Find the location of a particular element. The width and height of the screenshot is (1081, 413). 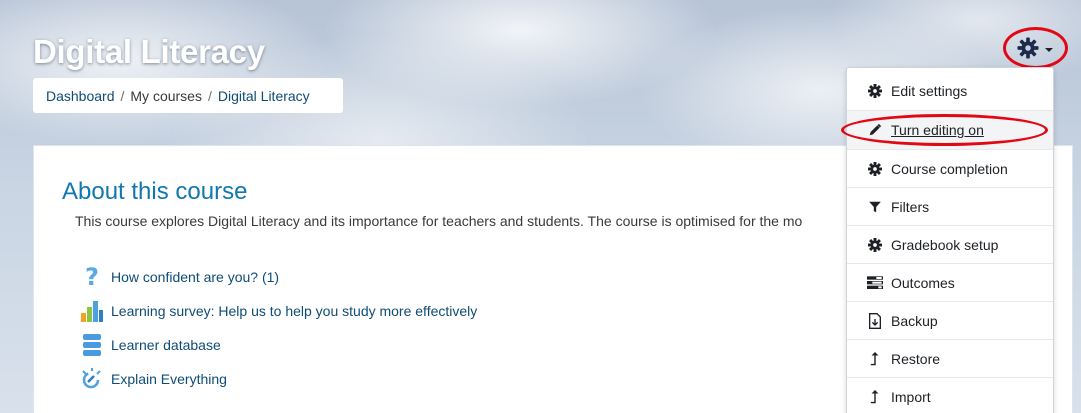

menu-item-label: Backup is located at coordinates (914, 321).